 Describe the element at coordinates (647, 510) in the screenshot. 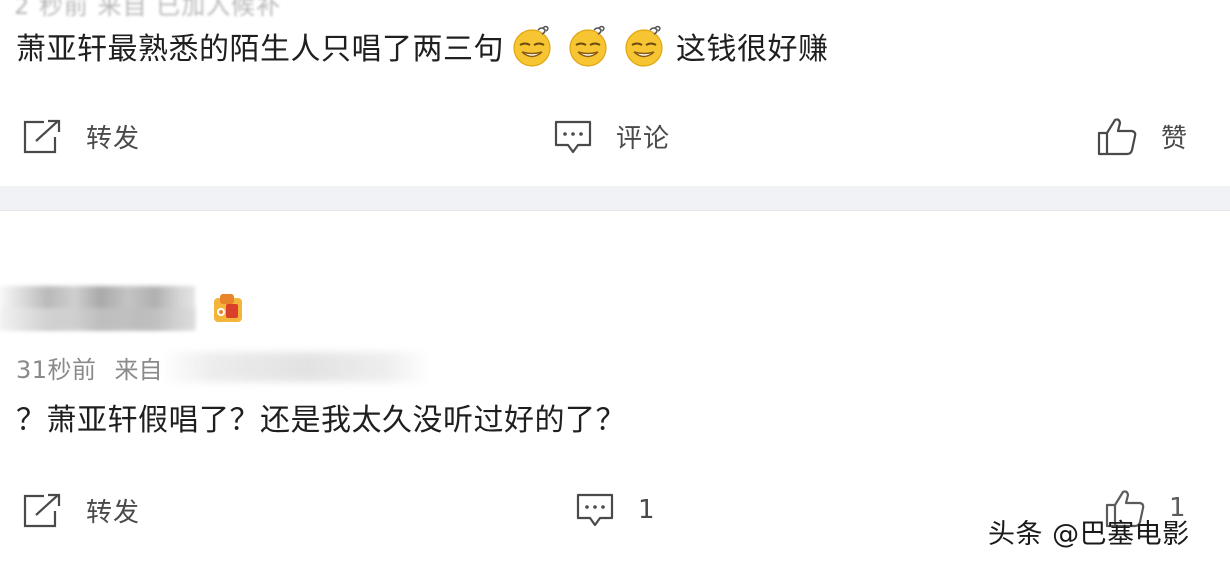

I see `comment-count: 1` at that location.